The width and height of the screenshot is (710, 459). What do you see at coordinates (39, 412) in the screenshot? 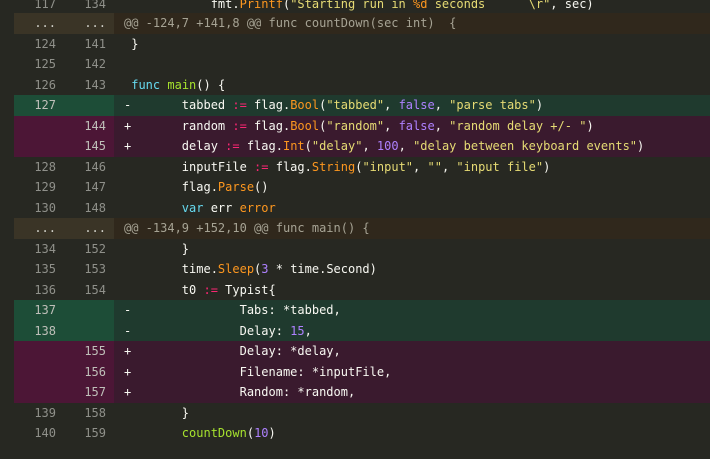
I see `old-line-number: 139` at bounding box center [39, 412].